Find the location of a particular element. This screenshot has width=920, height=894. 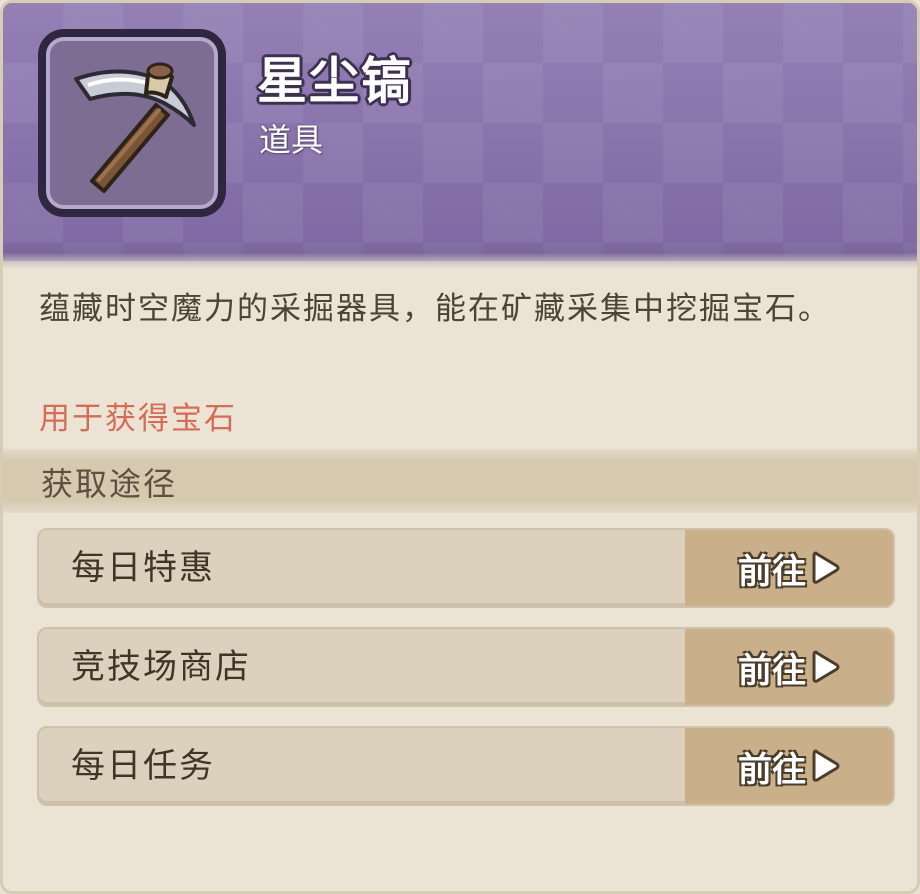

source-label: 每日特惠 is located at coordinates (143, 568).